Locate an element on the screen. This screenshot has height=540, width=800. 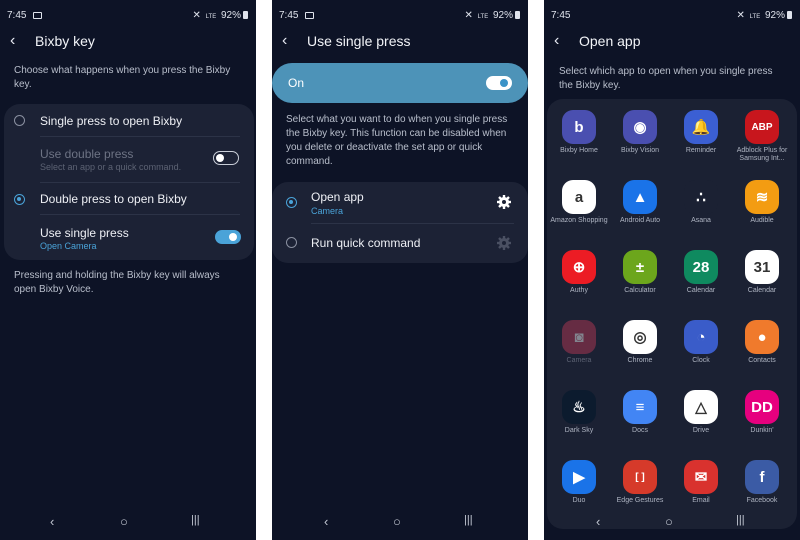
app-name: Facebook is located at coordinates (762, 500).